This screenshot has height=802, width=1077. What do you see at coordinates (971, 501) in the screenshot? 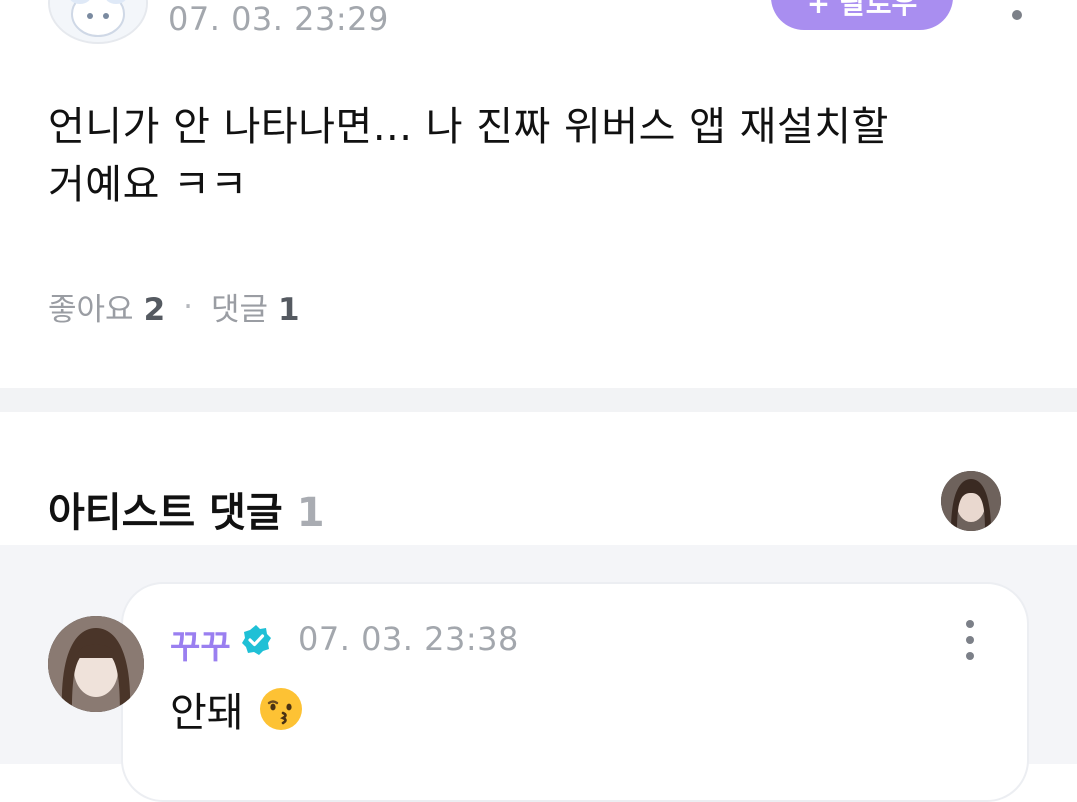
I see `artist-avatar-thumbnail` at bounding box center [971, 501].